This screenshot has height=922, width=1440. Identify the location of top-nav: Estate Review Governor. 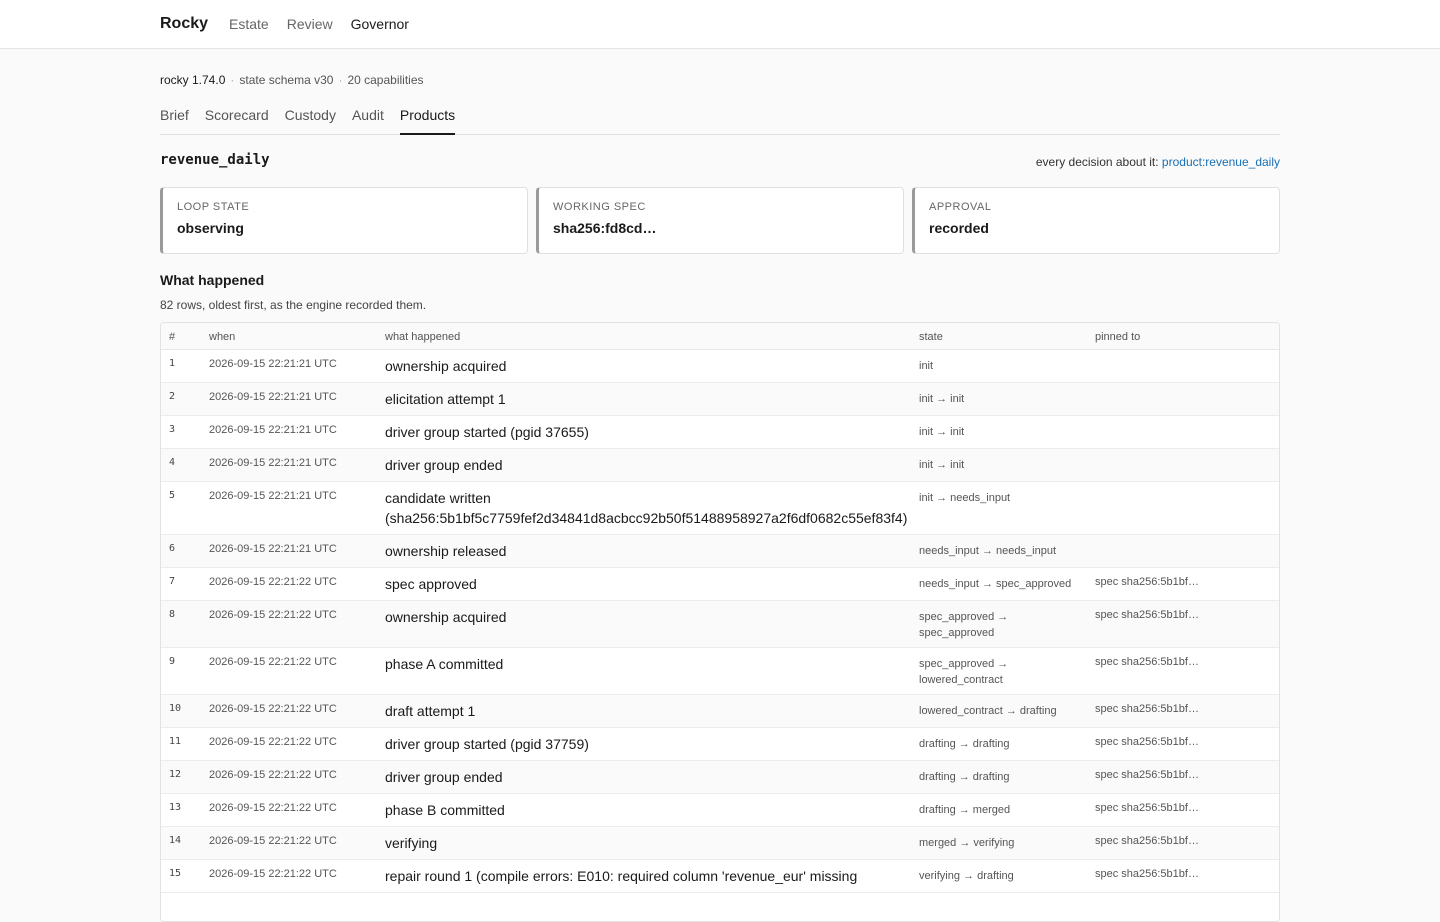
(319, 24).